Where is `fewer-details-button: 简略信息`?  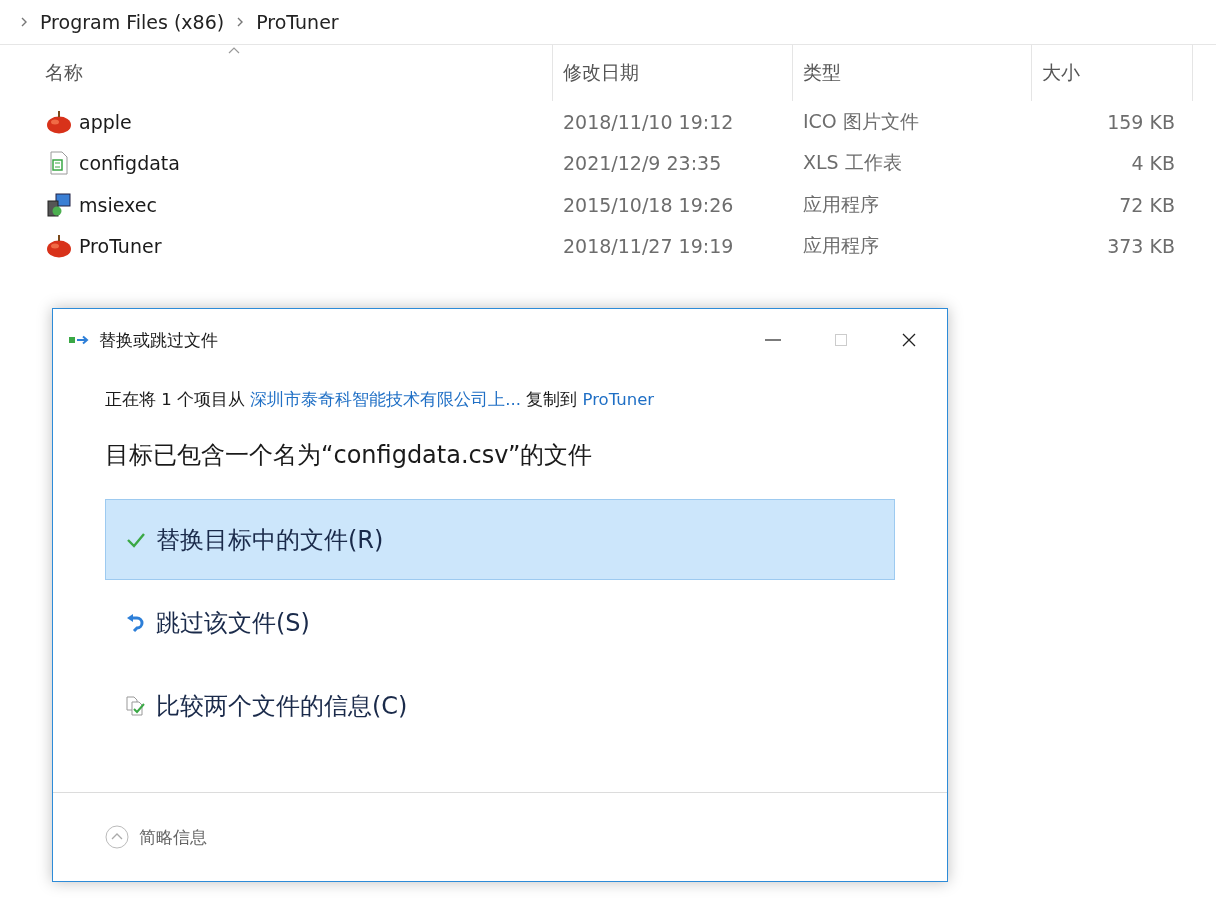
fewer-details-button: 简略信息 is located at coordinates (156, 837).